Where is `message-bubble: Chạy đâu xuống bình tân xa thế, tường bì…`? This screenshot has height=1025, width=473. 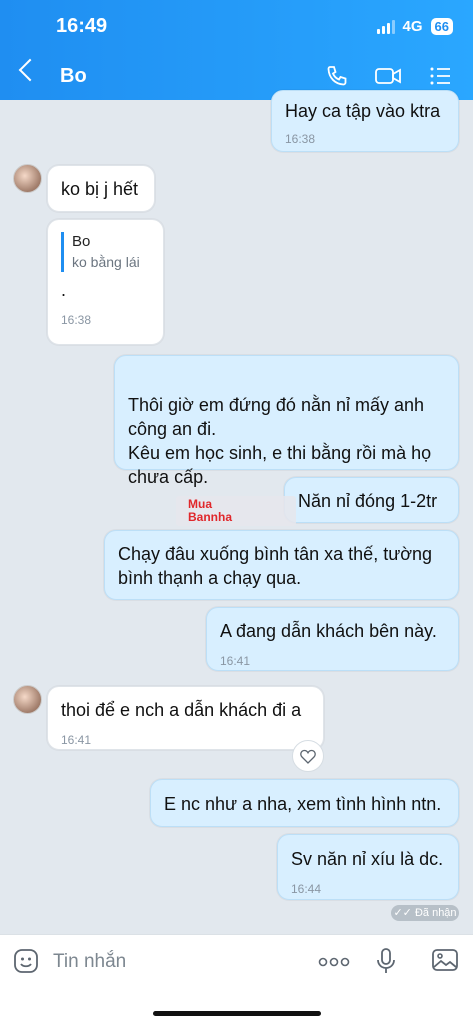 message-bubble: Chạy đâu xuống bình tân xa thế, tường bì… is located at coordinates (281, 565).